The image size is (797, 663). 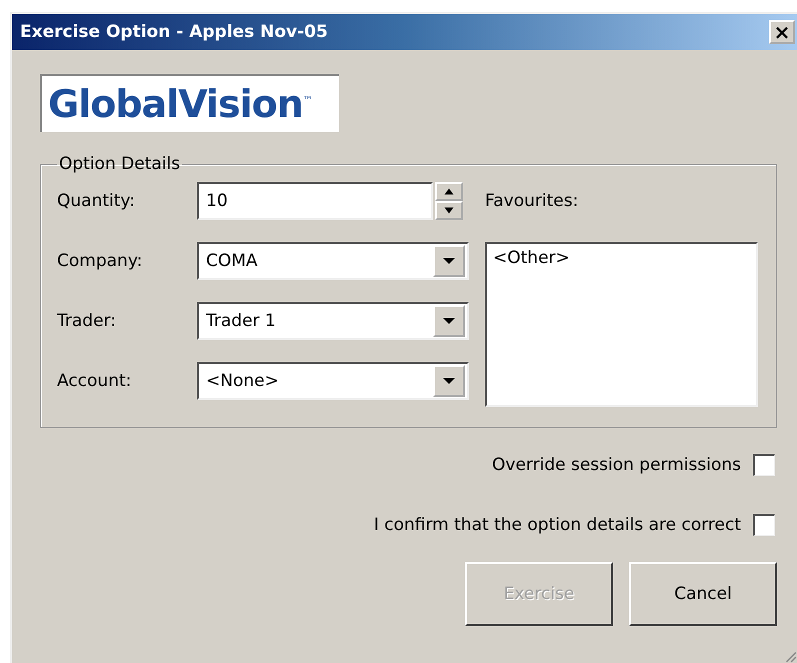 I want to click on close-button: ×, so click(x=782, y=32).